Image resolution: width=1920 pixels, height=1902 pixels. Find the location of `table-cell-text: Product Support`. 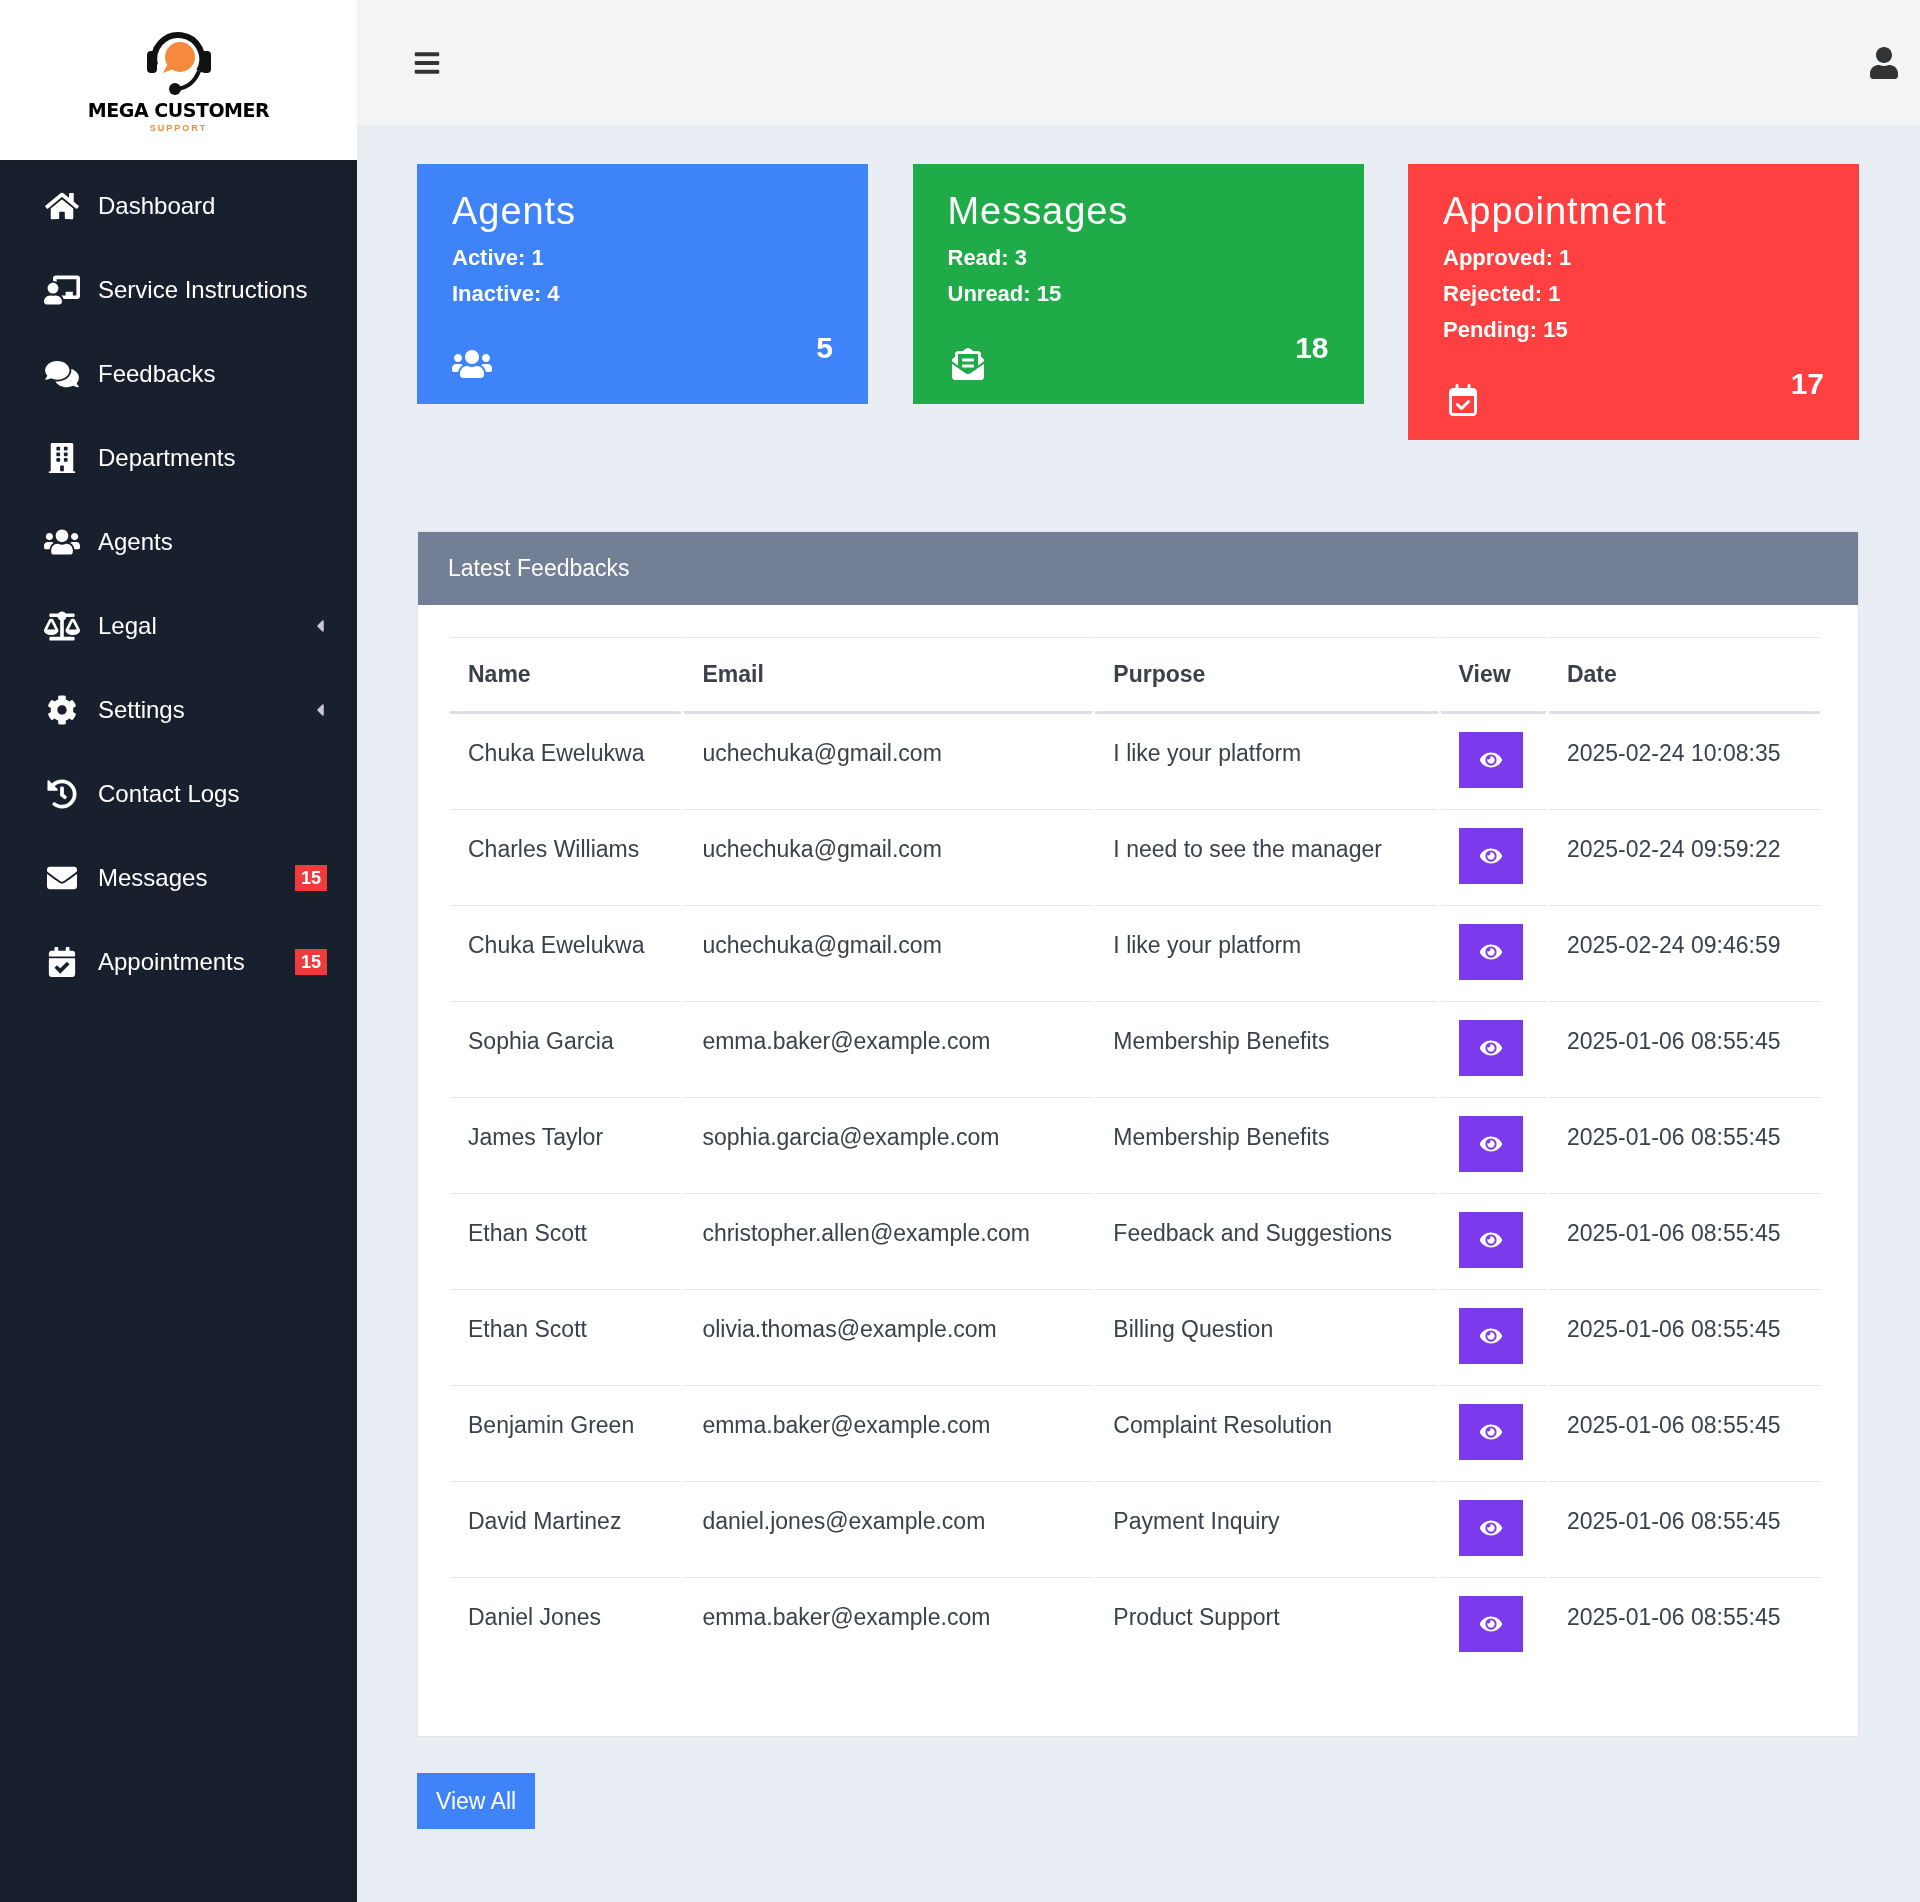

table-cell-text: Product Support is located at coordinates (1196, 1617).